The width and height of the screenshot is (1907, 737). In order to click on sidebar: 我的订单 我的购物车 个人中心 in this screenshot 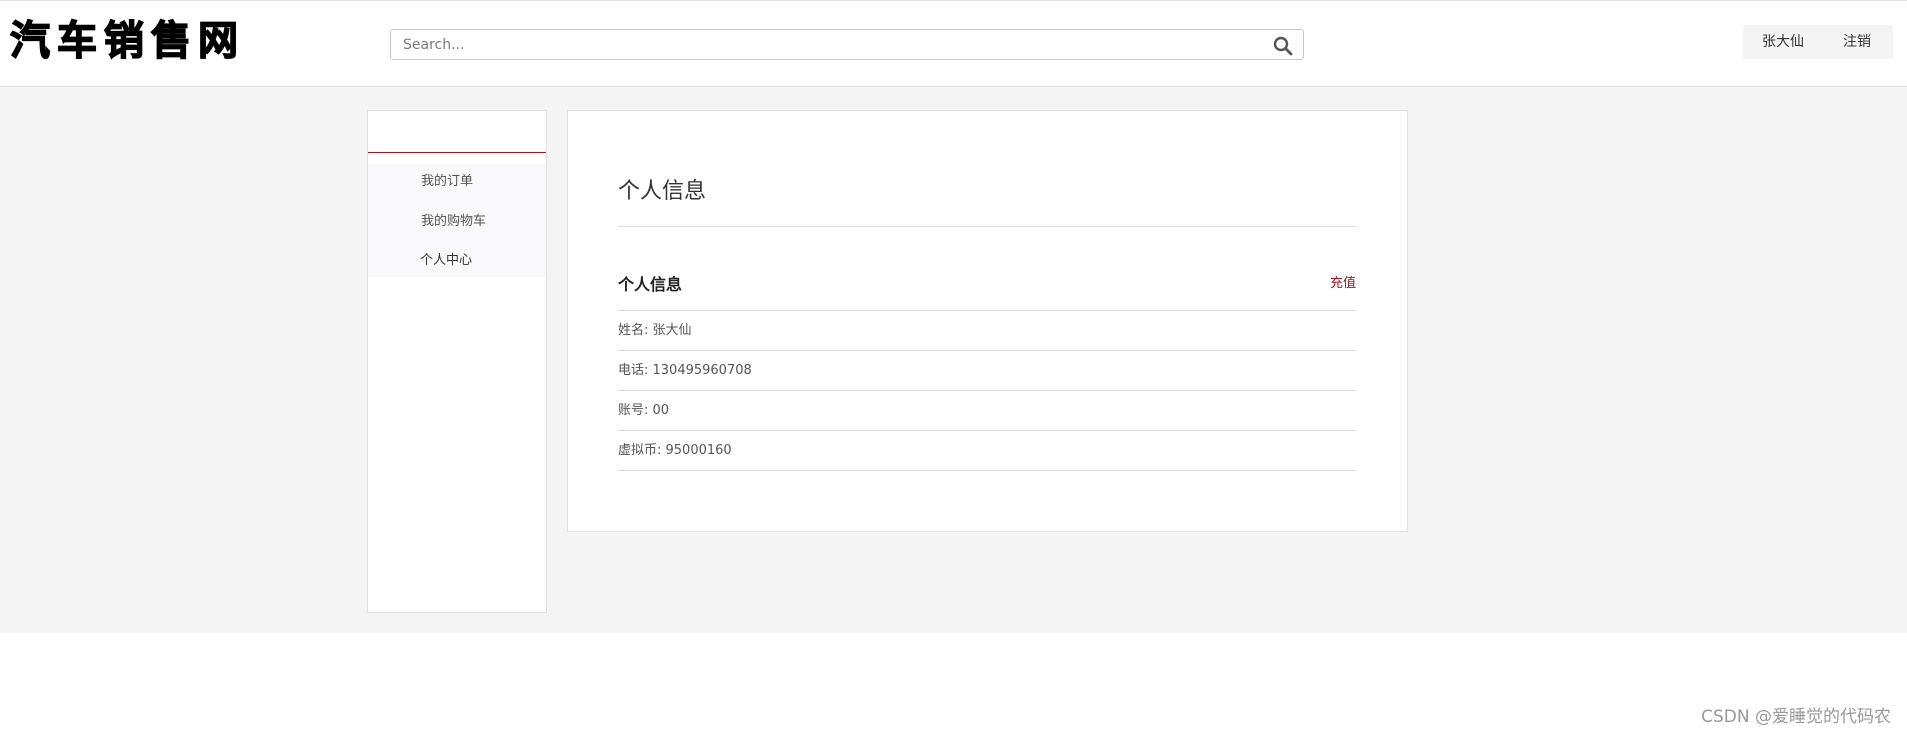, I will do `click(457, 361)`.